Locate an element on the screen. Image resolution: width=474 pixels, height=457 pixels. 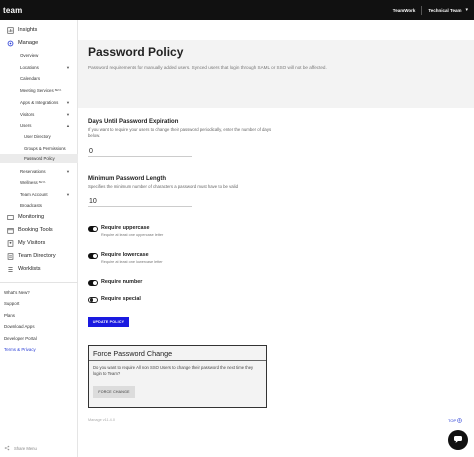
sidebar-item-booking-tools: Booking Tools is located at coordinates (39, 230).